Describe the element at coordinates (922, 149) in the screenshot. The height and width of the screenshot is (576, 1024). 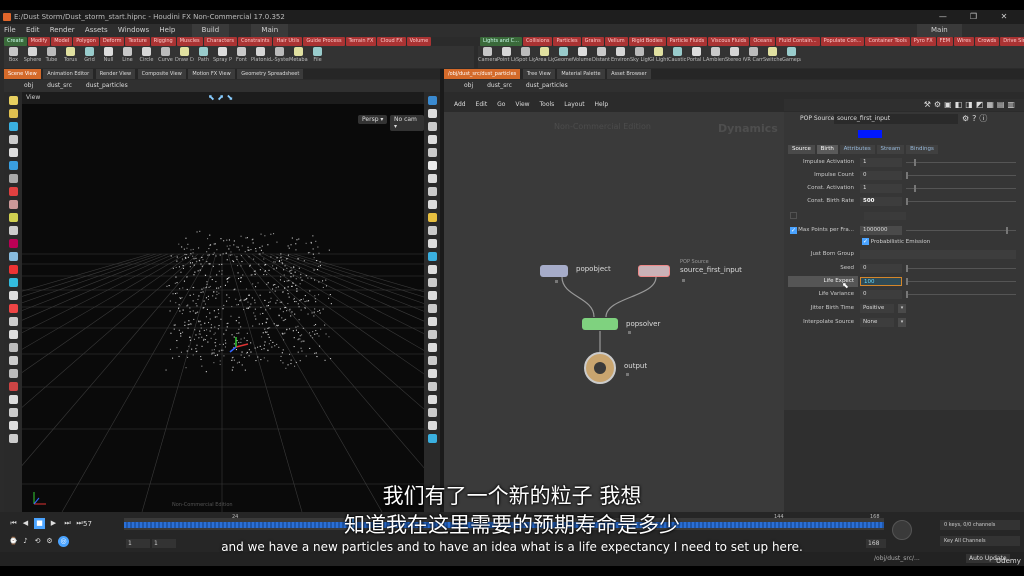
I see `tab-bindings: Bindings` at that location.